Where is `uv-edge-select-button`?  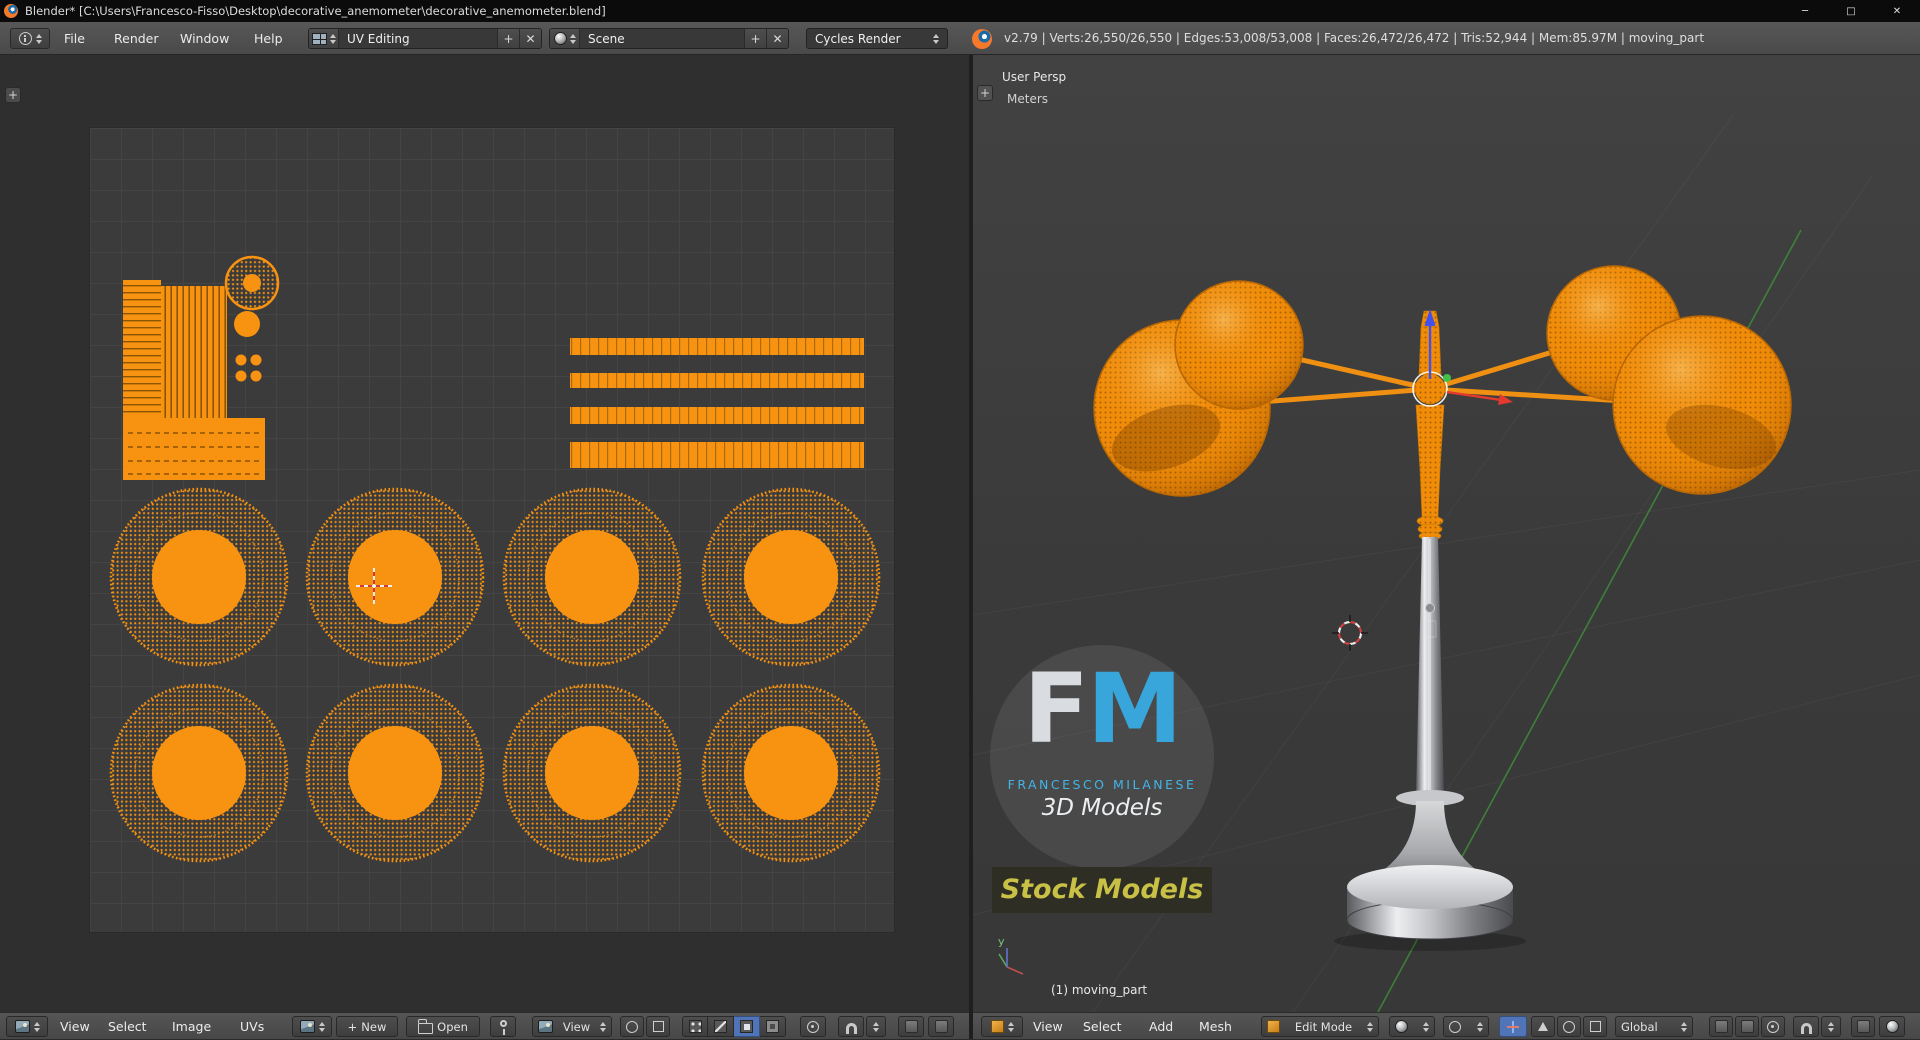
uv-edge-select-button is located at coordinates (721, 1026).